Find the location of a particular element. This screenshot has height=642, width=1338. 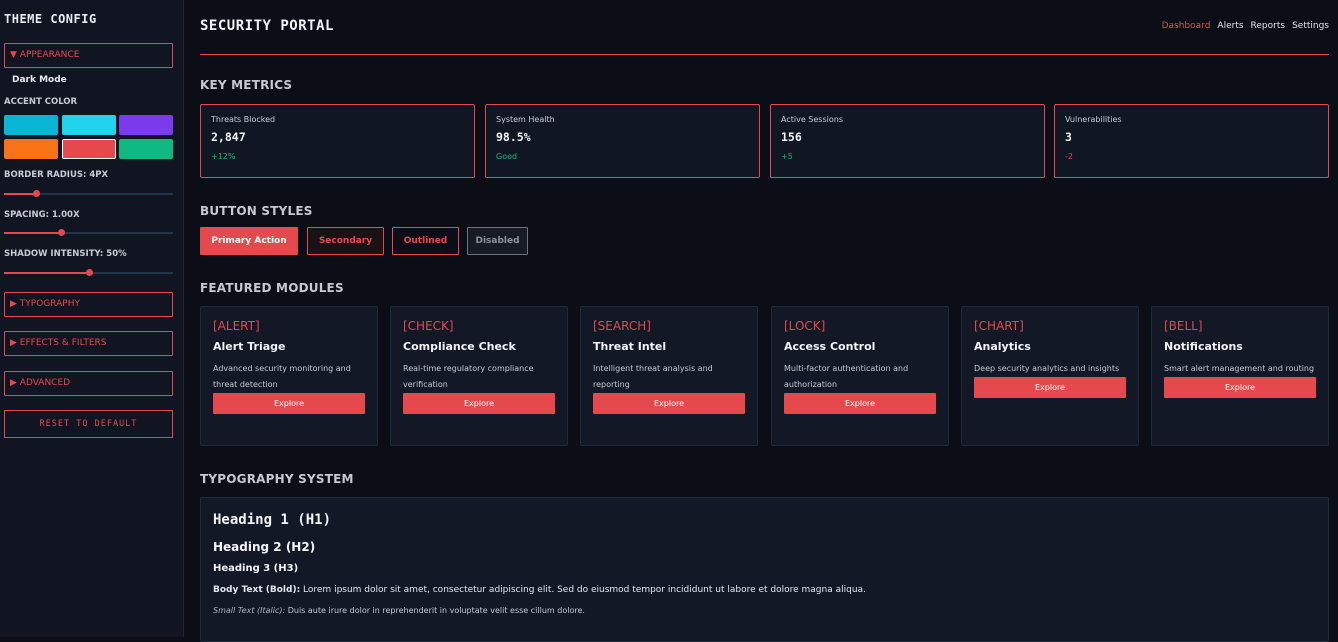

metric-label: Vulnerabilities is located at coordinates (1093, 119).